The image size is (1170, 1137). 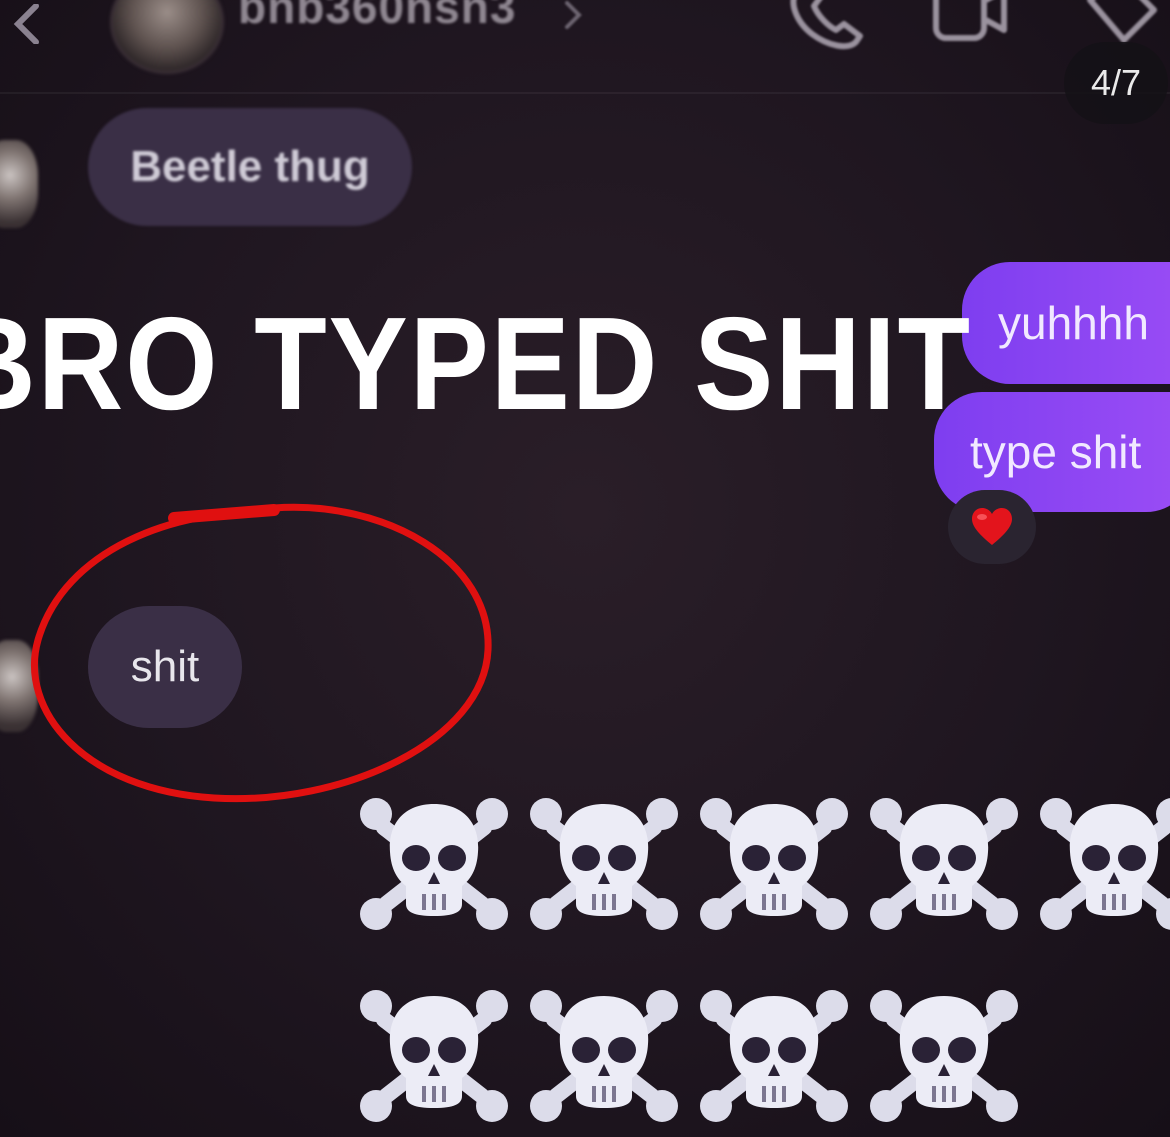 I want to click on heart-reaction, so click(x=992, y=527).